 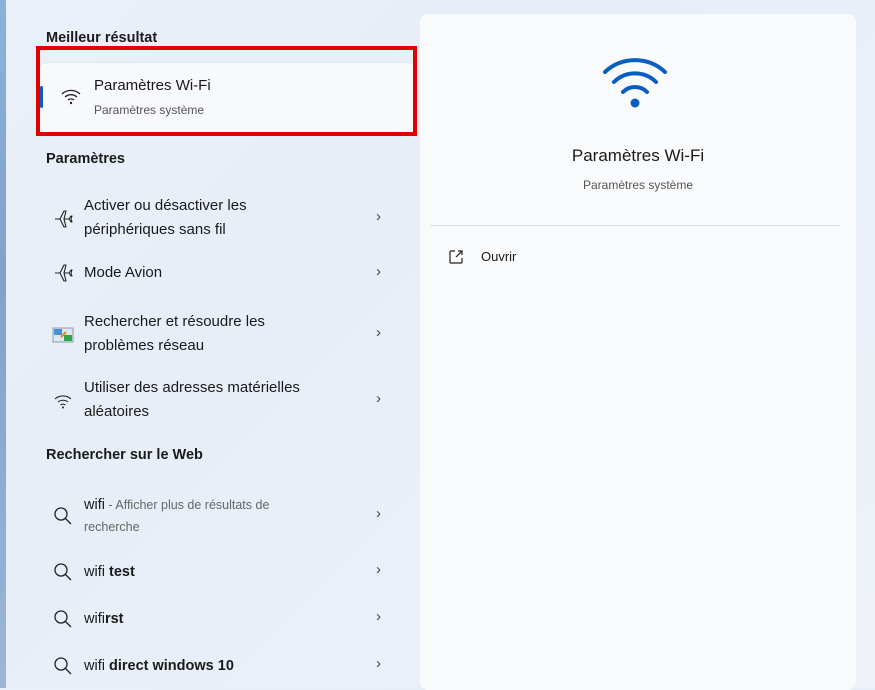 I want to click on settings-item-label-line1: Utiliser des adresses matérielles, so click(x=192, y=387).